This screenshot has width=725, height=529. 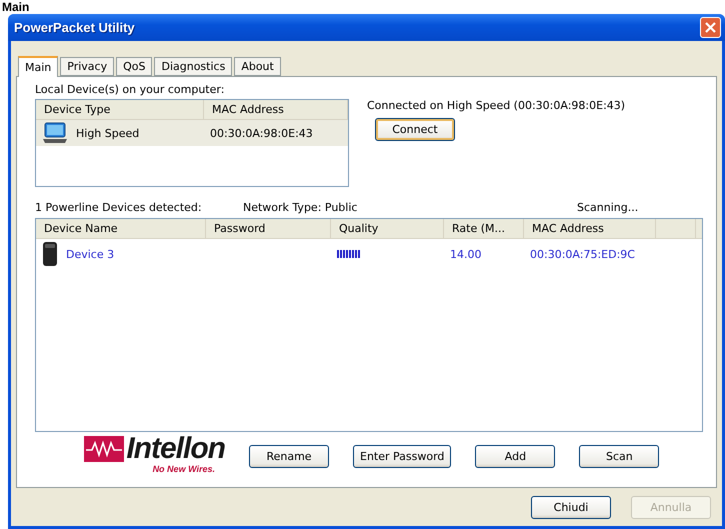 What do you see at coordinates (289, 456) in the screenshot?
I see `action-button: Rename` at bounding box center [289, 456].